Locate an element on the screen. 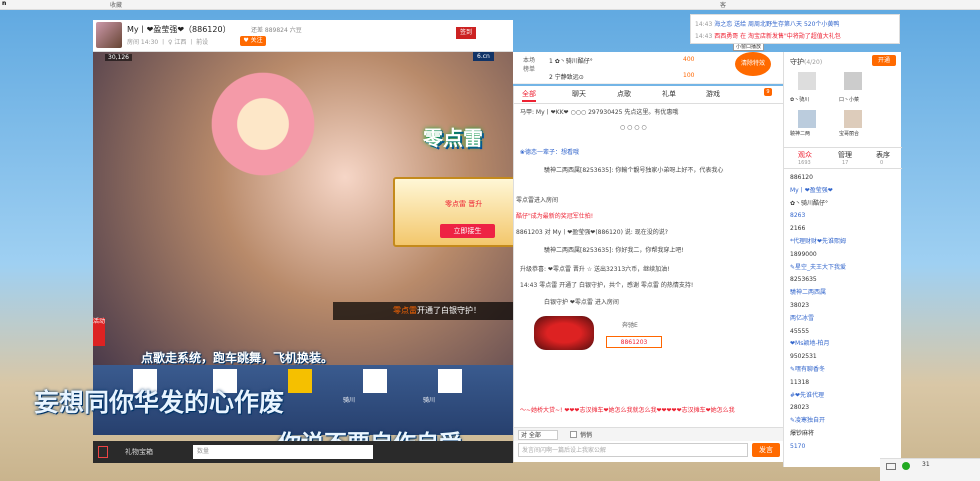 The height and width of the screenshot is (481, 980). guard-member-name: 宝哥丽合 is located at coordinates (849, 134).